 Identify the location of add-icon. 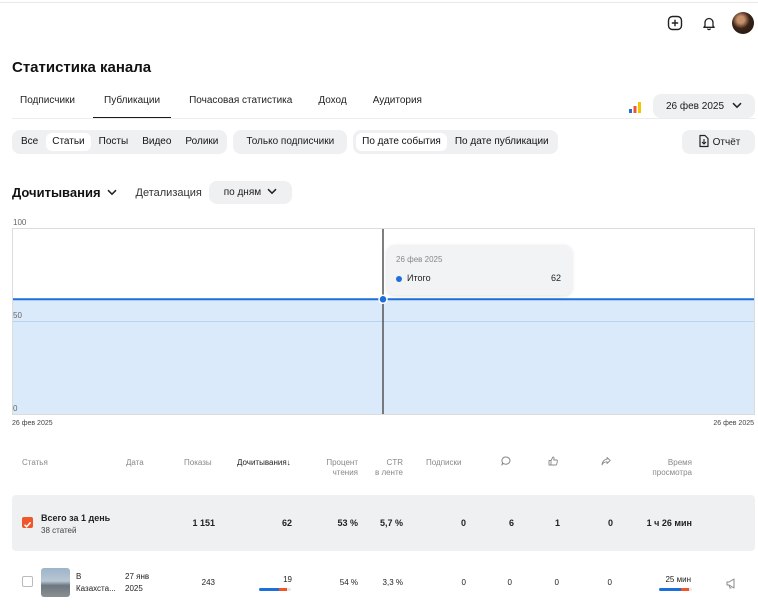
(675, 23).